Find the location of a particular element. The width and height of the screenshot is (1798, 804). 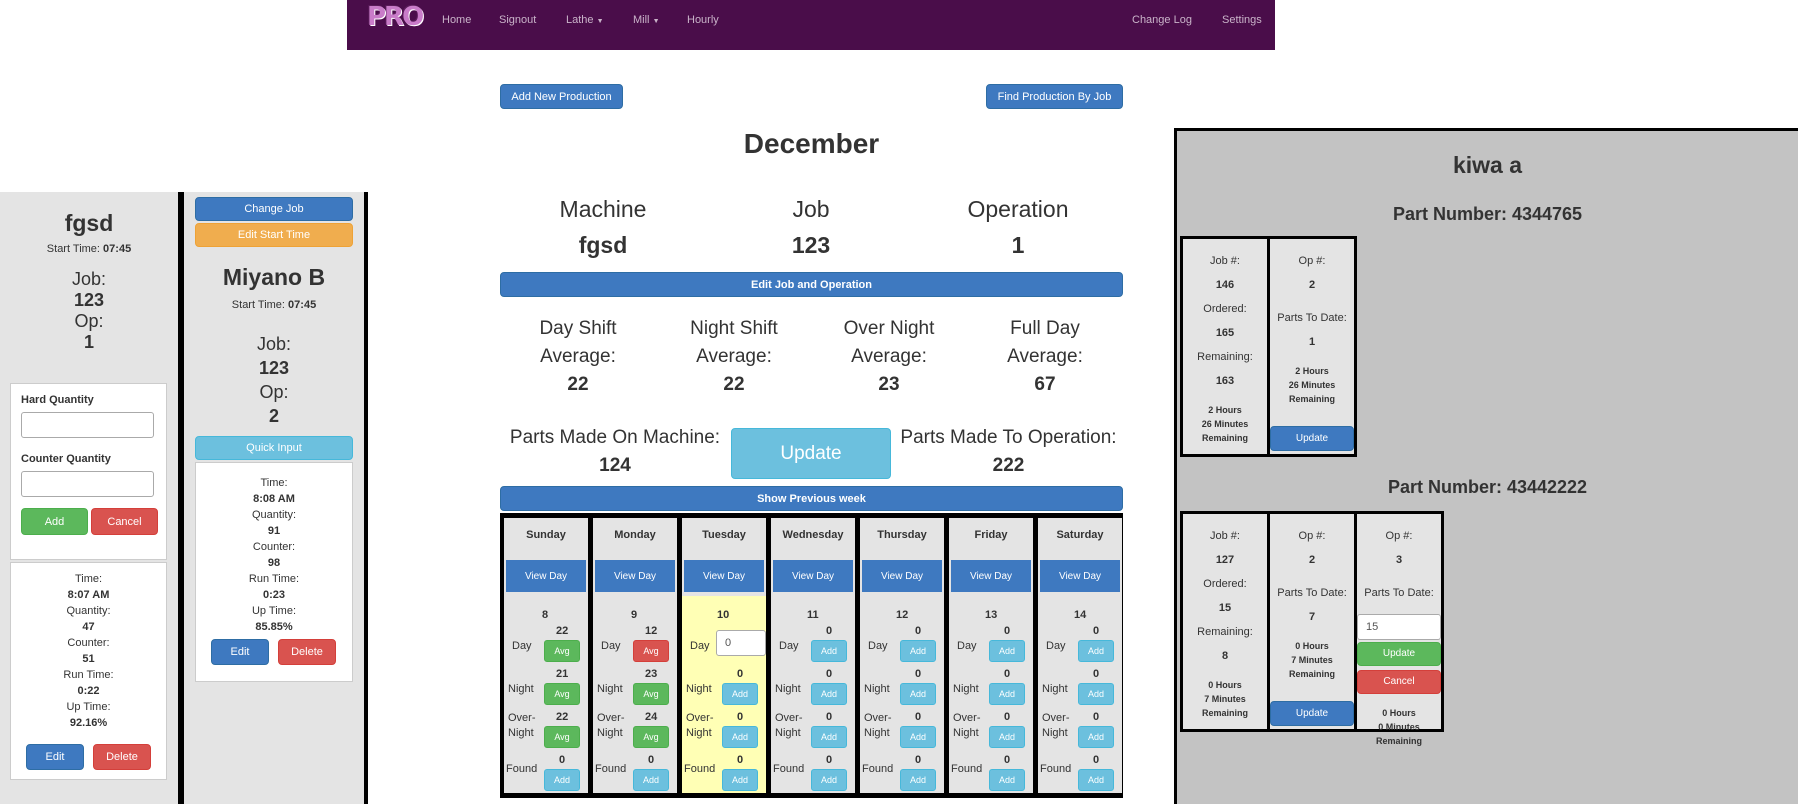

overnight-label-2: Night is located at coordinates (788, 733).